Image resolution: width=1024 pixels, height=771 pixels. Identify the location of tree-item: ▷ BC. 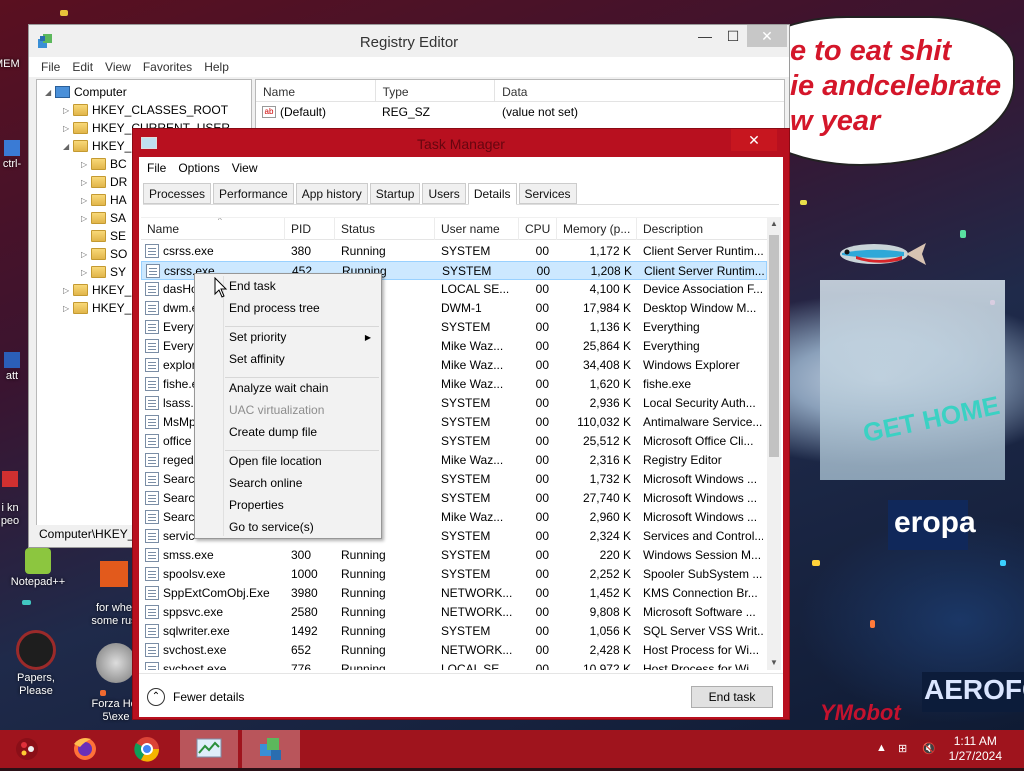
(104, 164).